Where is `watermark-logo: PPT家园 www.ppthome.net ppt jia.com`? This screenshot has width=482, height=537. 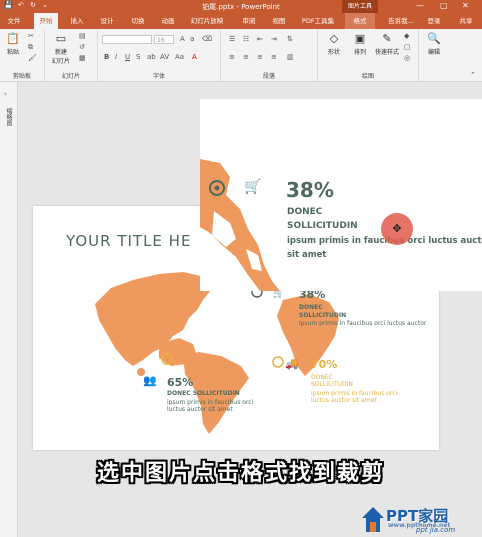
watermark-logo: PPT家园 www.ppthome.net ppt jia.com is located at coordinates (420, 519).